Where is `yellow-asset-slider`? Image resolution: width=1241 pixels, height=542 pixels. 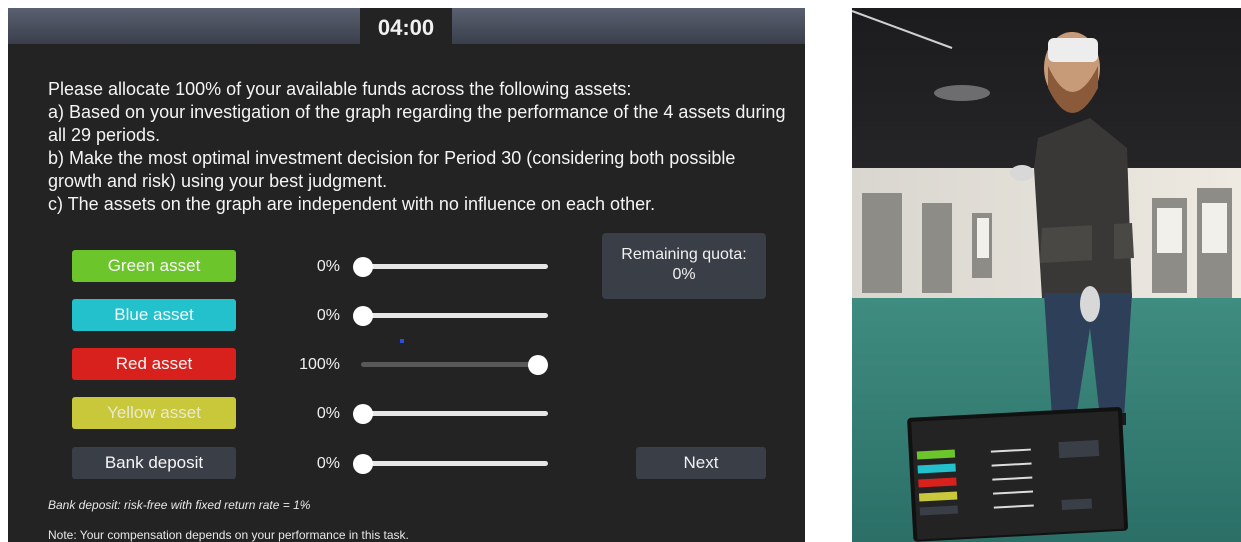
yellow-asset-slider is located at coordinates (450, 414).